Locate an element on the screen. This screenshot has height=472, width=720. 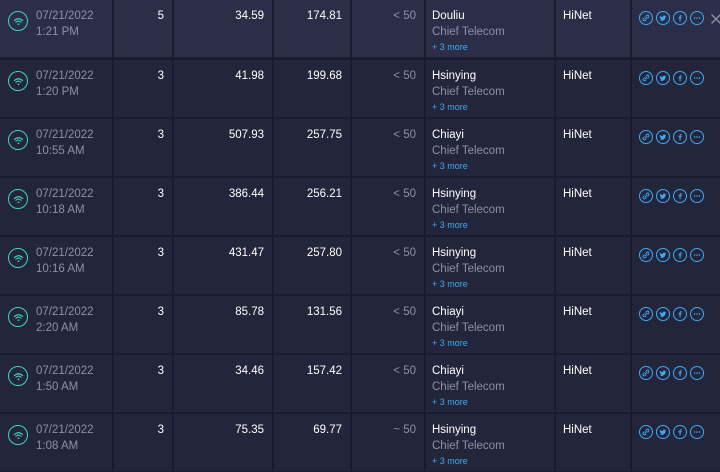
result-time: 1:50 AM is located at coordinates (57, 387).